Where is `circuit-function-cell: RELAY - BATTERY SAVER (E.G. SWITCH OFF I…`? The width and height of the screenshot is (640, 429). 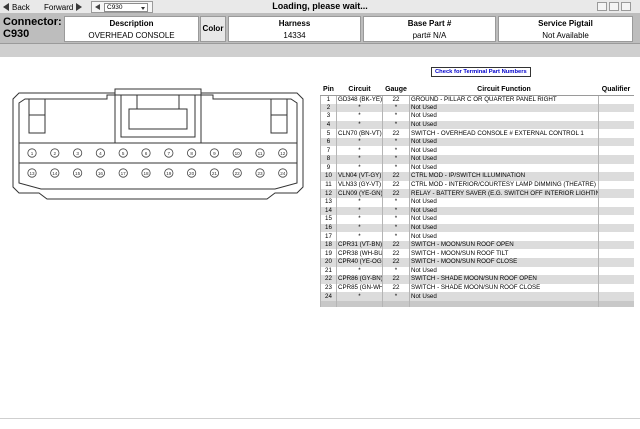
circuit-function-cell: RELAY - BATTERY SAVER (E.G. SWITCH OFF I… is located at coordinates (504, 193).